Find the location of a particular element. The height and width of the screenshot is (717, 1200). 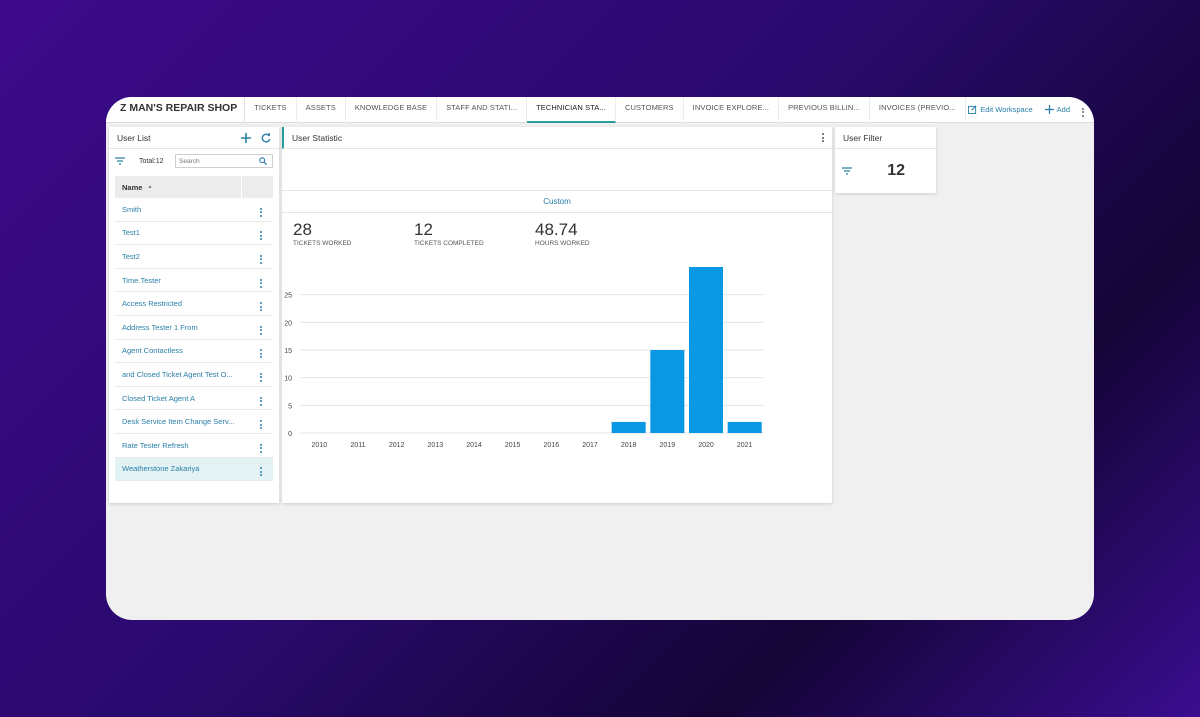

x-tick-label: 2010 is located at coordinates (320, 445).